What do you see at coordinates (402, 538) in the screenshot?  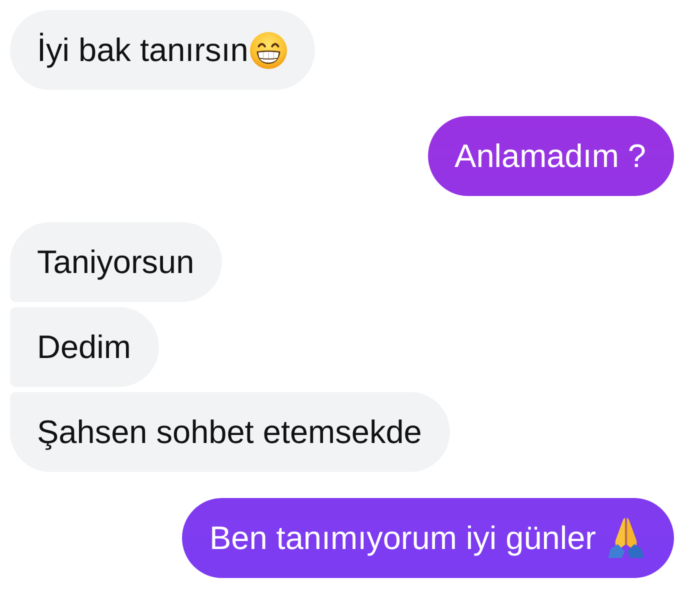 I see `message-text: Ben tanımıyorum iyi günler` at bounding box center [402, 538].